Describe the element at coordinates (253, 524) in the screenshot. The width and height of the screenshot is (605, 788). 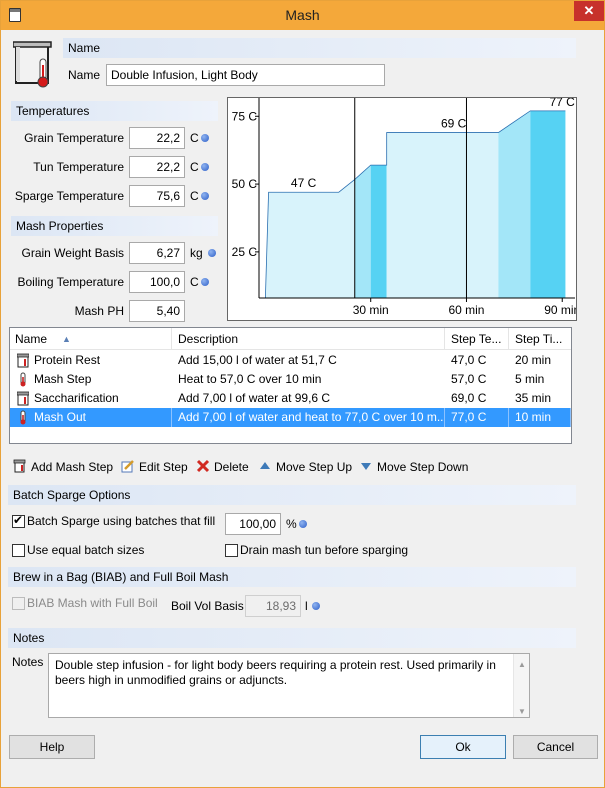
I see `batch-fill-percent-input: 100,00` at that location.